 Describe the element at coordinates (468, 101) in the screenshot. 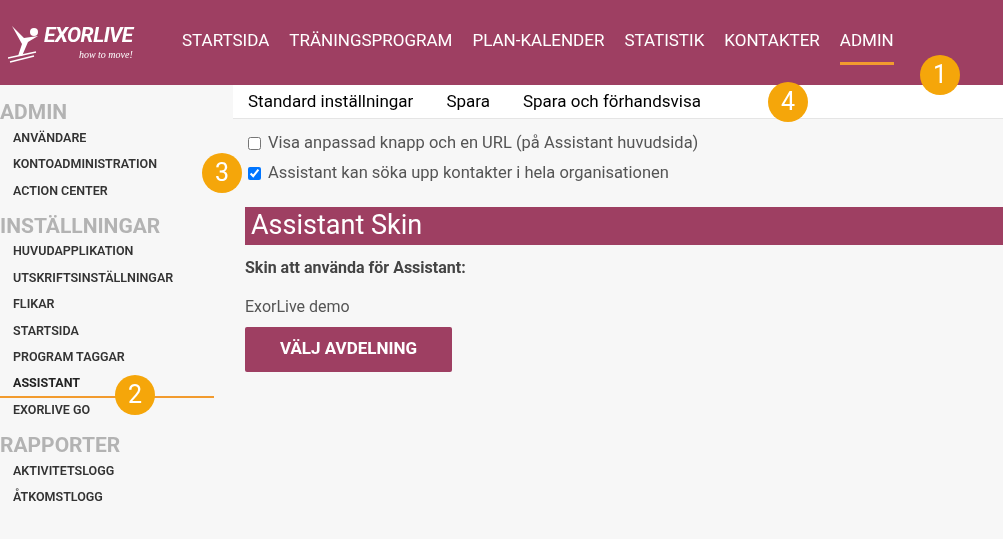

I see `toolbar-button: Spara` at that location.